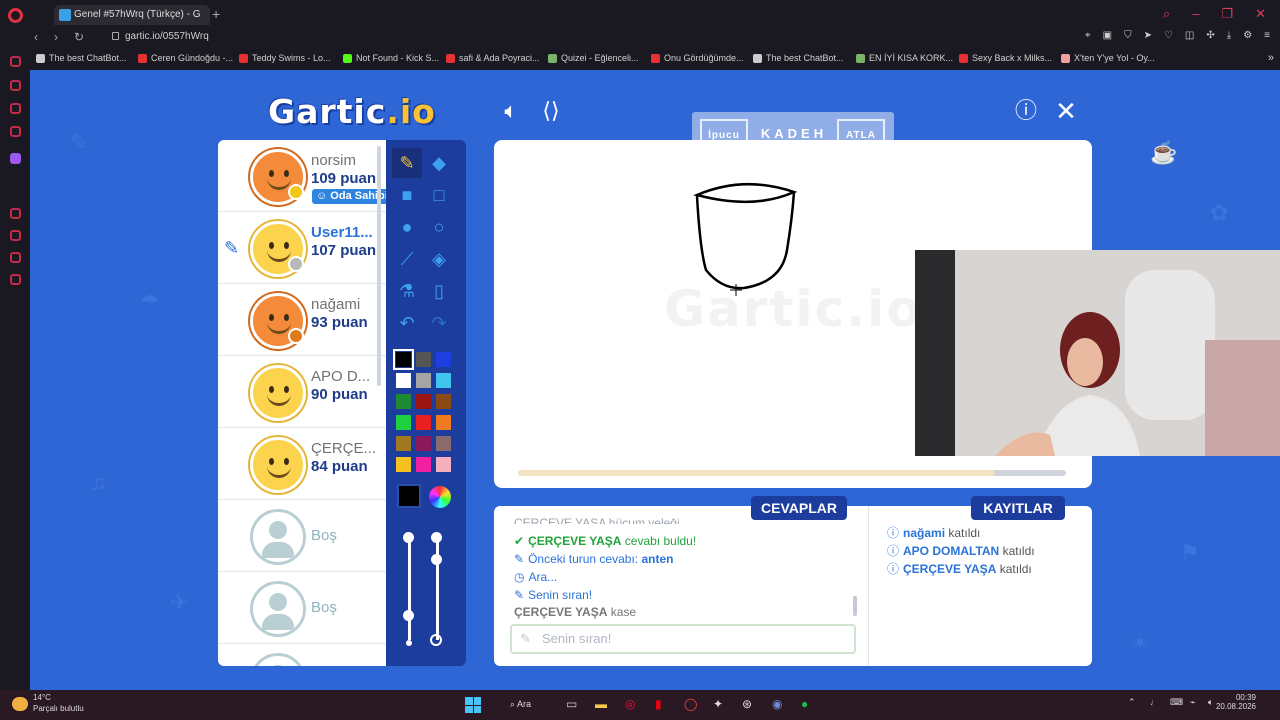 Image resolution: width=1280 pixels, height=720 pixels. I want to click on browser-tab: Genel #57hWrq (Türkçe) - G, so click(132, 15).